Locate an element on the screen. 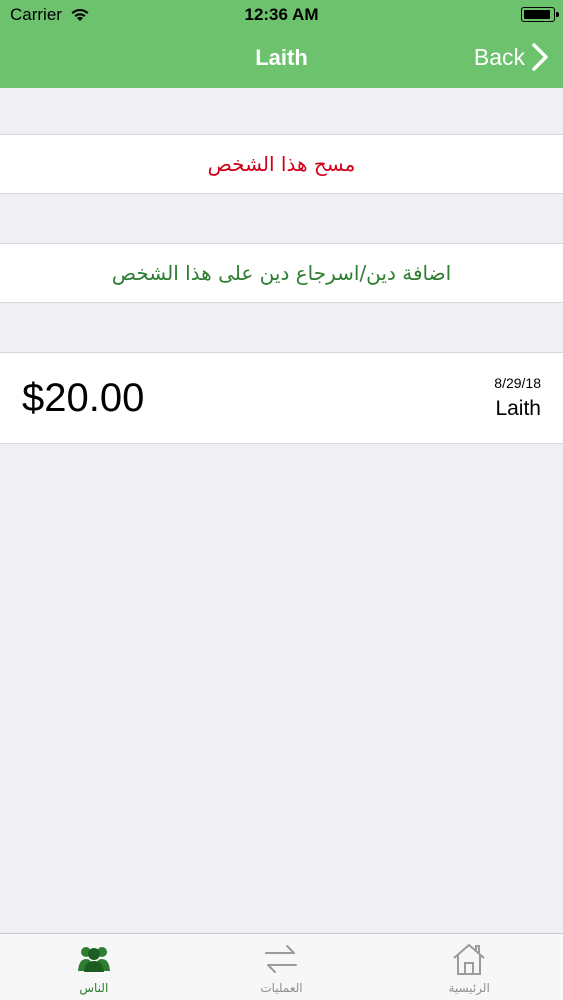 This screenshot has width=563, height=1000. tab-home: الرئيسية is located at coordinates (469, 964).